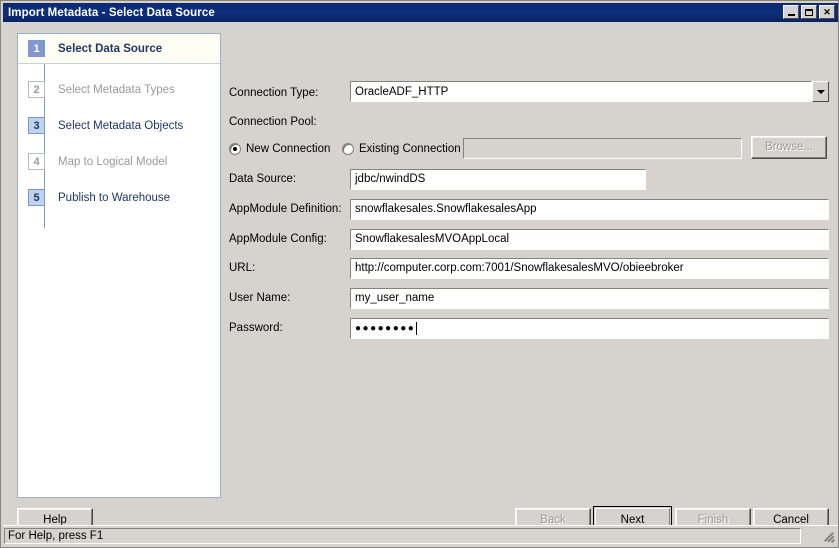  Describe the element at coordinates (263, 179) in the screenshot. I see `data-source-label: Data Source:` at that location.